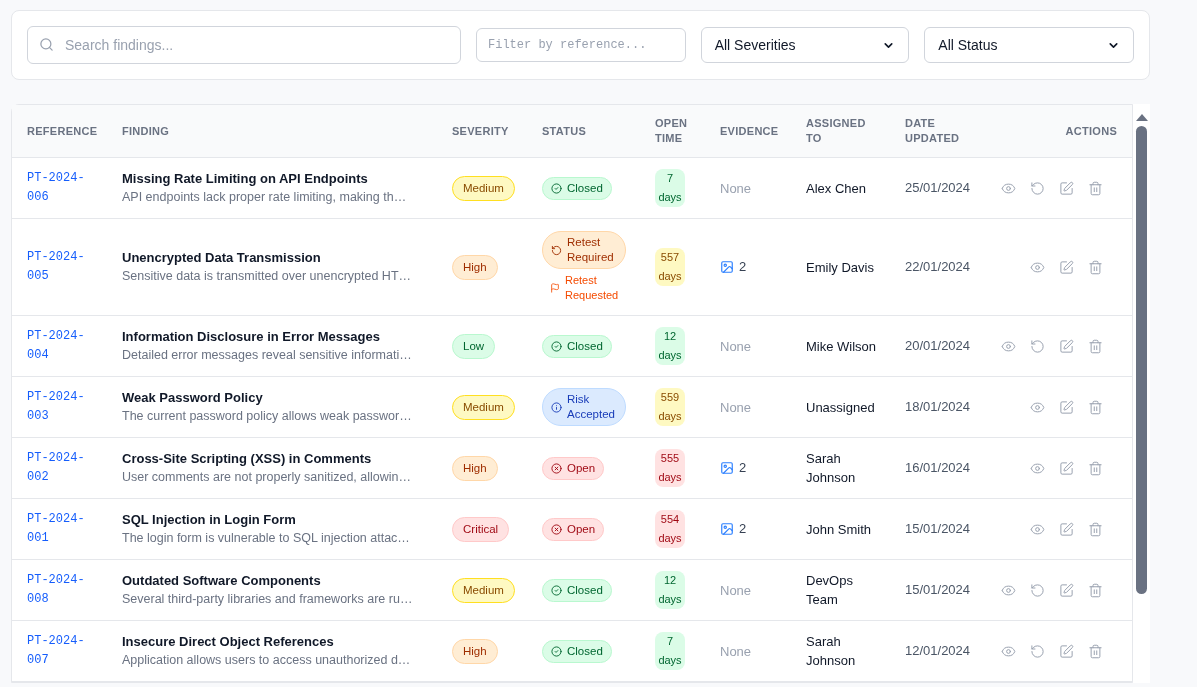 The width and height of the screenshot is (1197, 687). What do you see at coordinates (938, 529) in the screenshot?
I see `date-text: 15/01/2024` at bounding box center [938, 529].